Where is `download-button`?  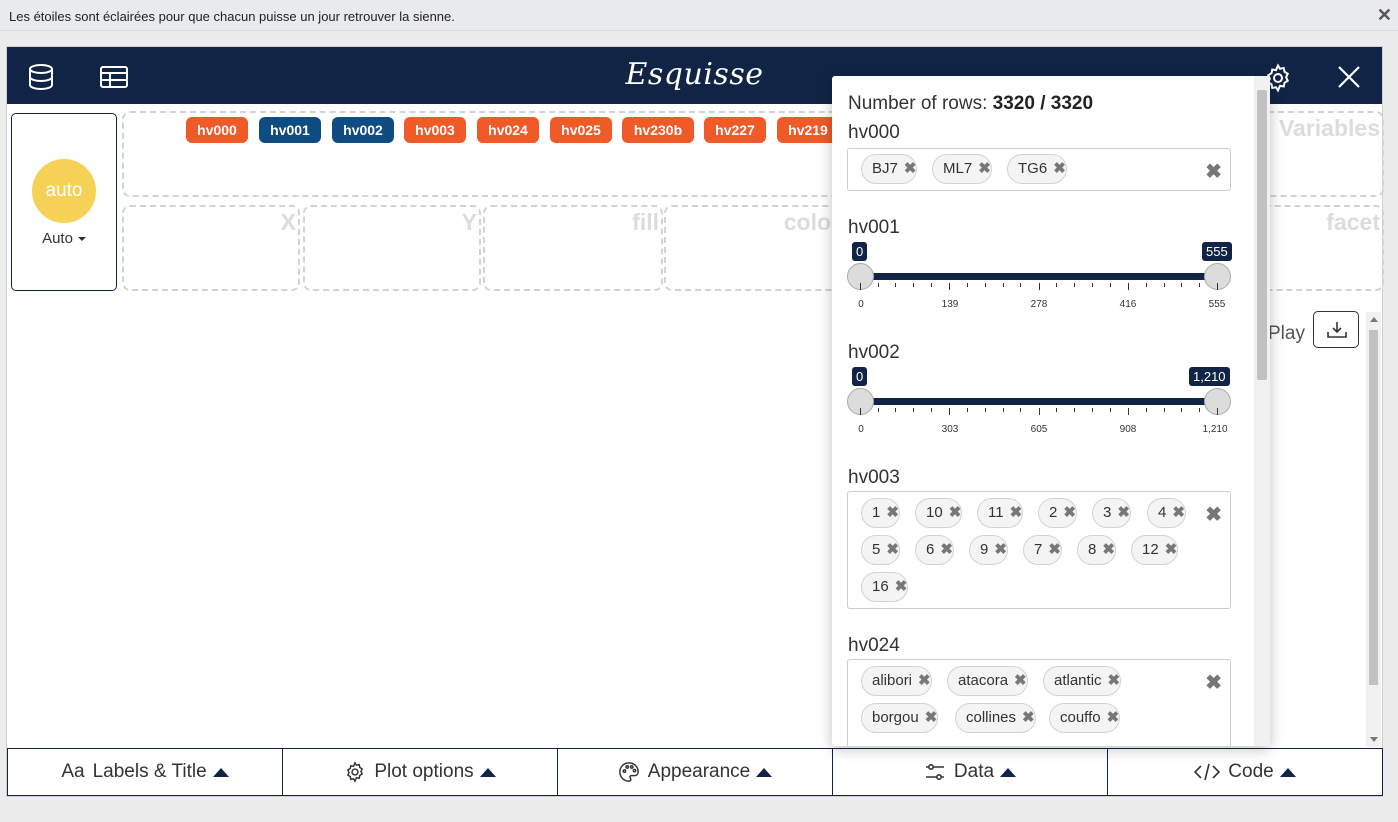 download-button is located at coordinates (1336, 329).